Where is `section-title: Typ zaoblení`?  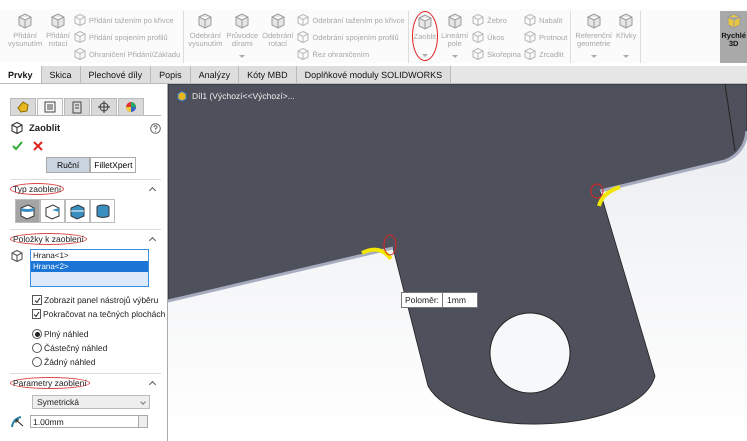 section-title: Typ zaoblení is located at coordinates (37, 189).